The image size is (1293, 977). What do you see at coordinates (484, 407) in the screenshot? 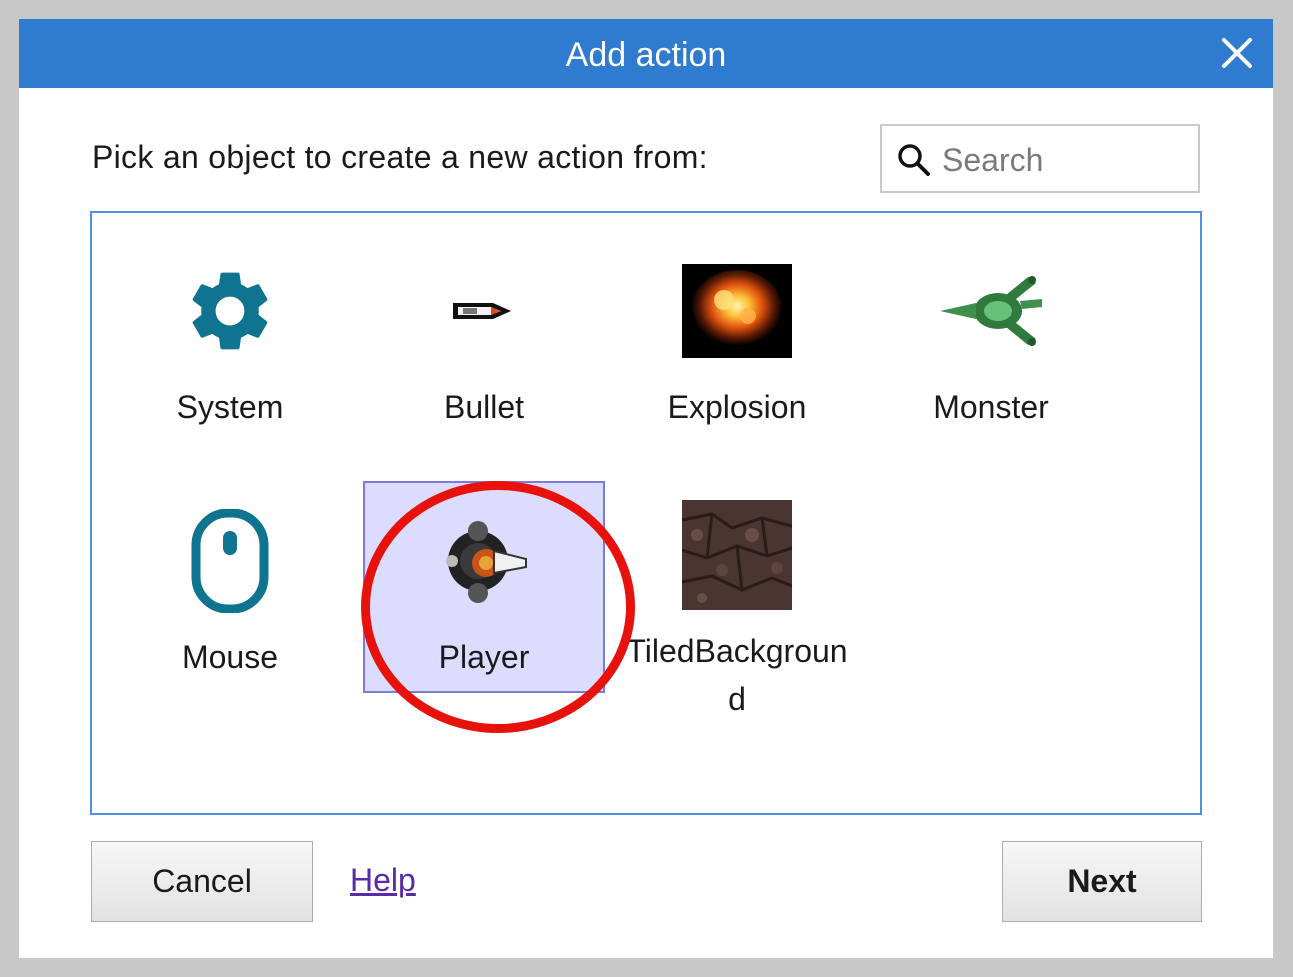
I see `object-label: Bullet` at bounding box center [484, 407].